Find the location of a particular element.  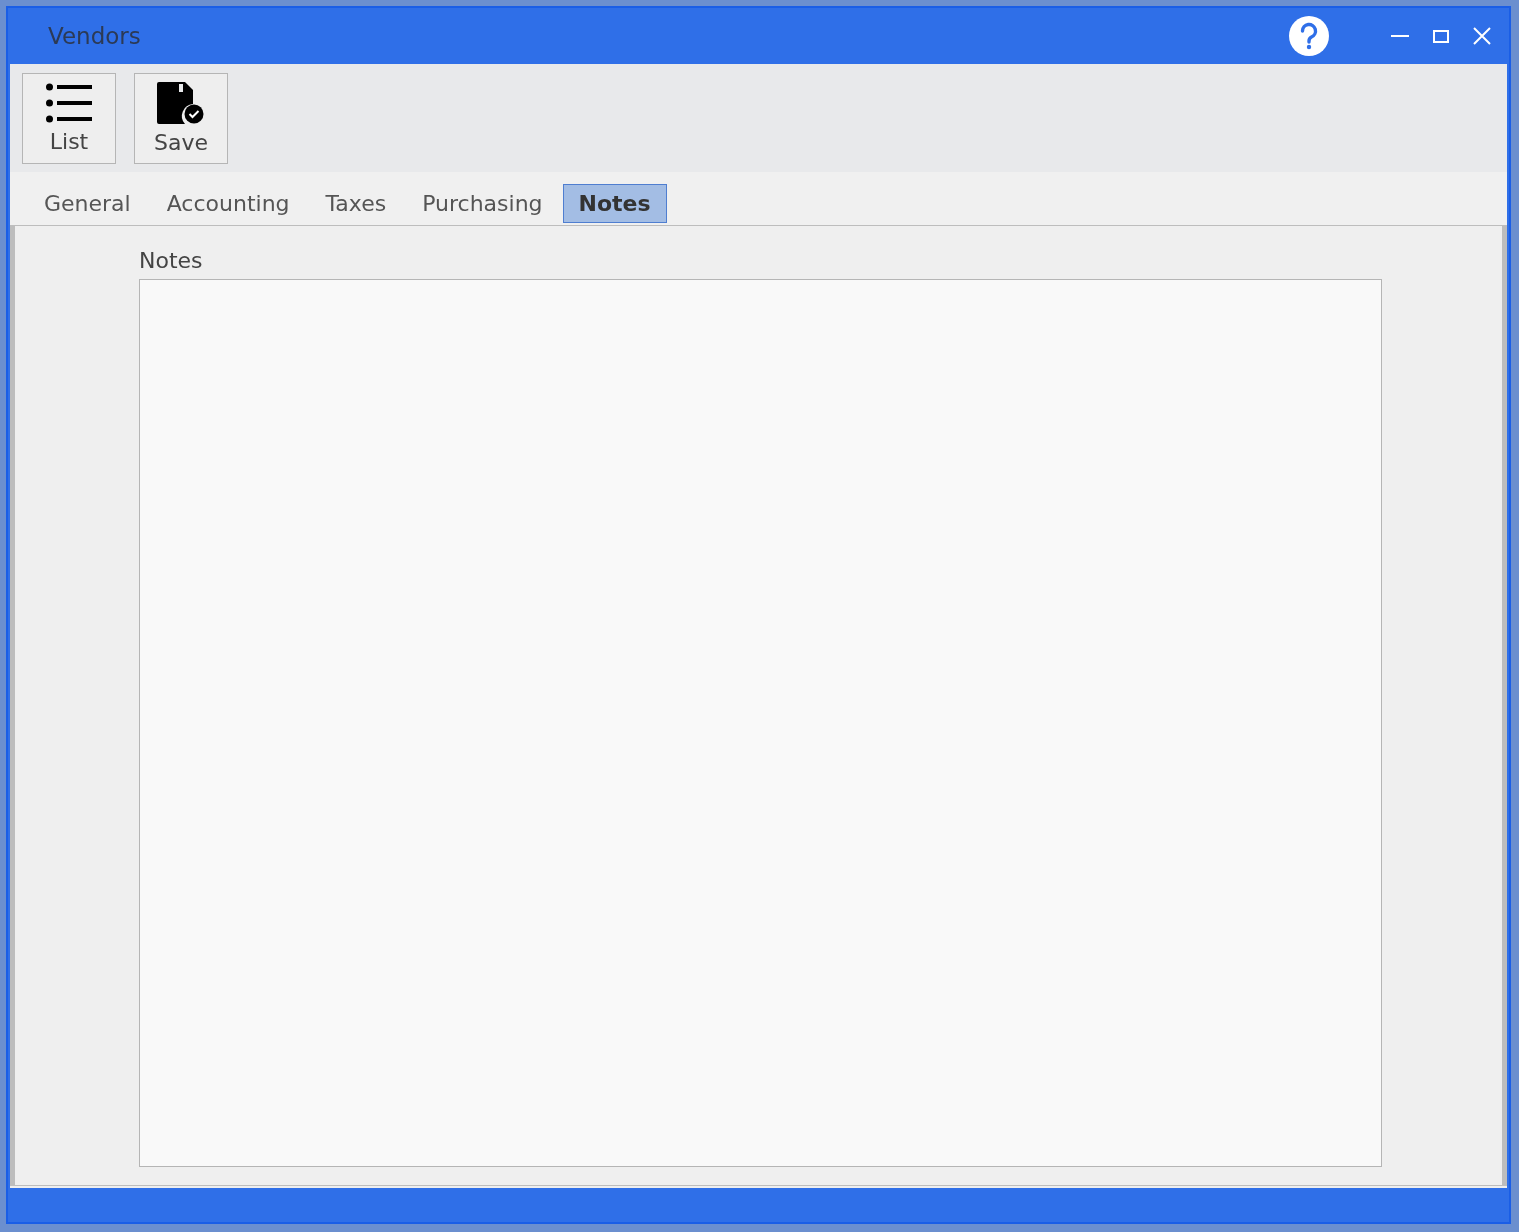

tab: Purchasing is located at coordinates (482, 203).